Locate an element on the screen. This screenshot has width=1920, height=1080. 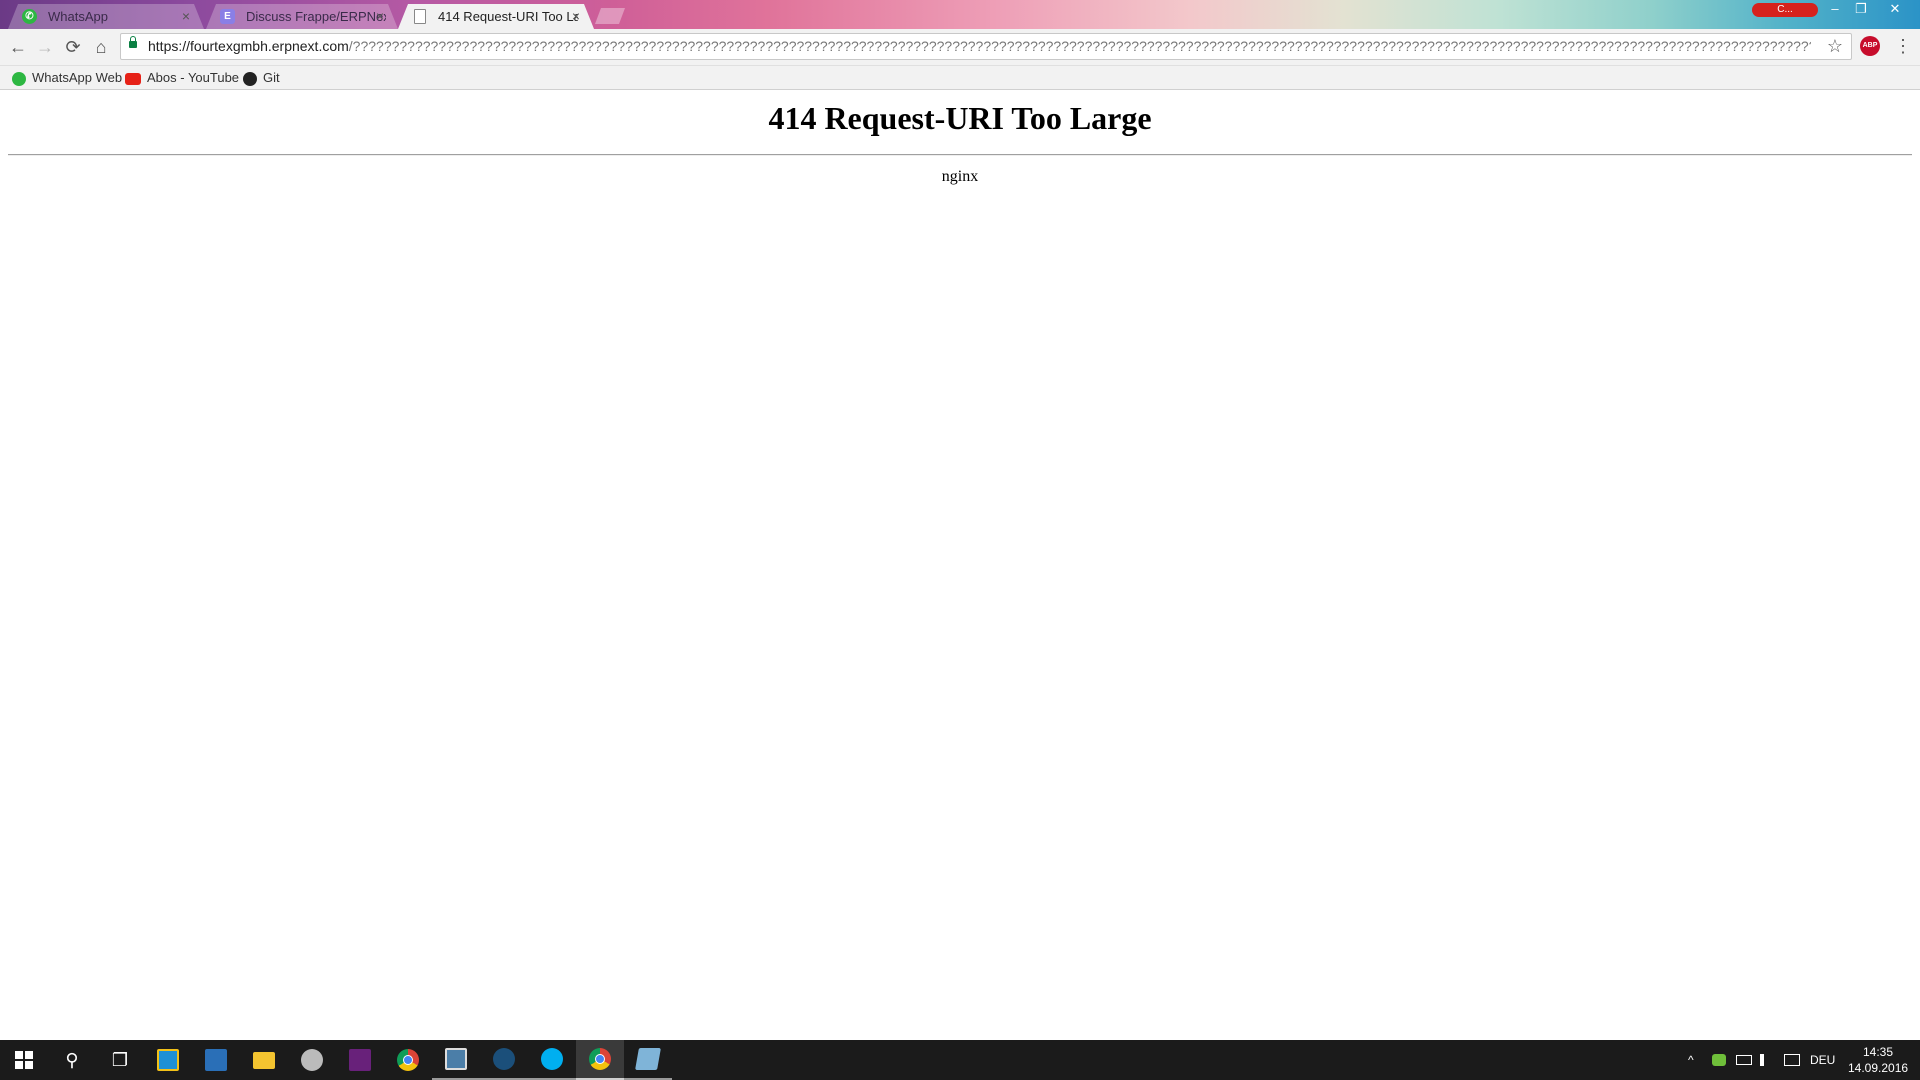
taskbar-app-store is located at coordinates (168, 1060).